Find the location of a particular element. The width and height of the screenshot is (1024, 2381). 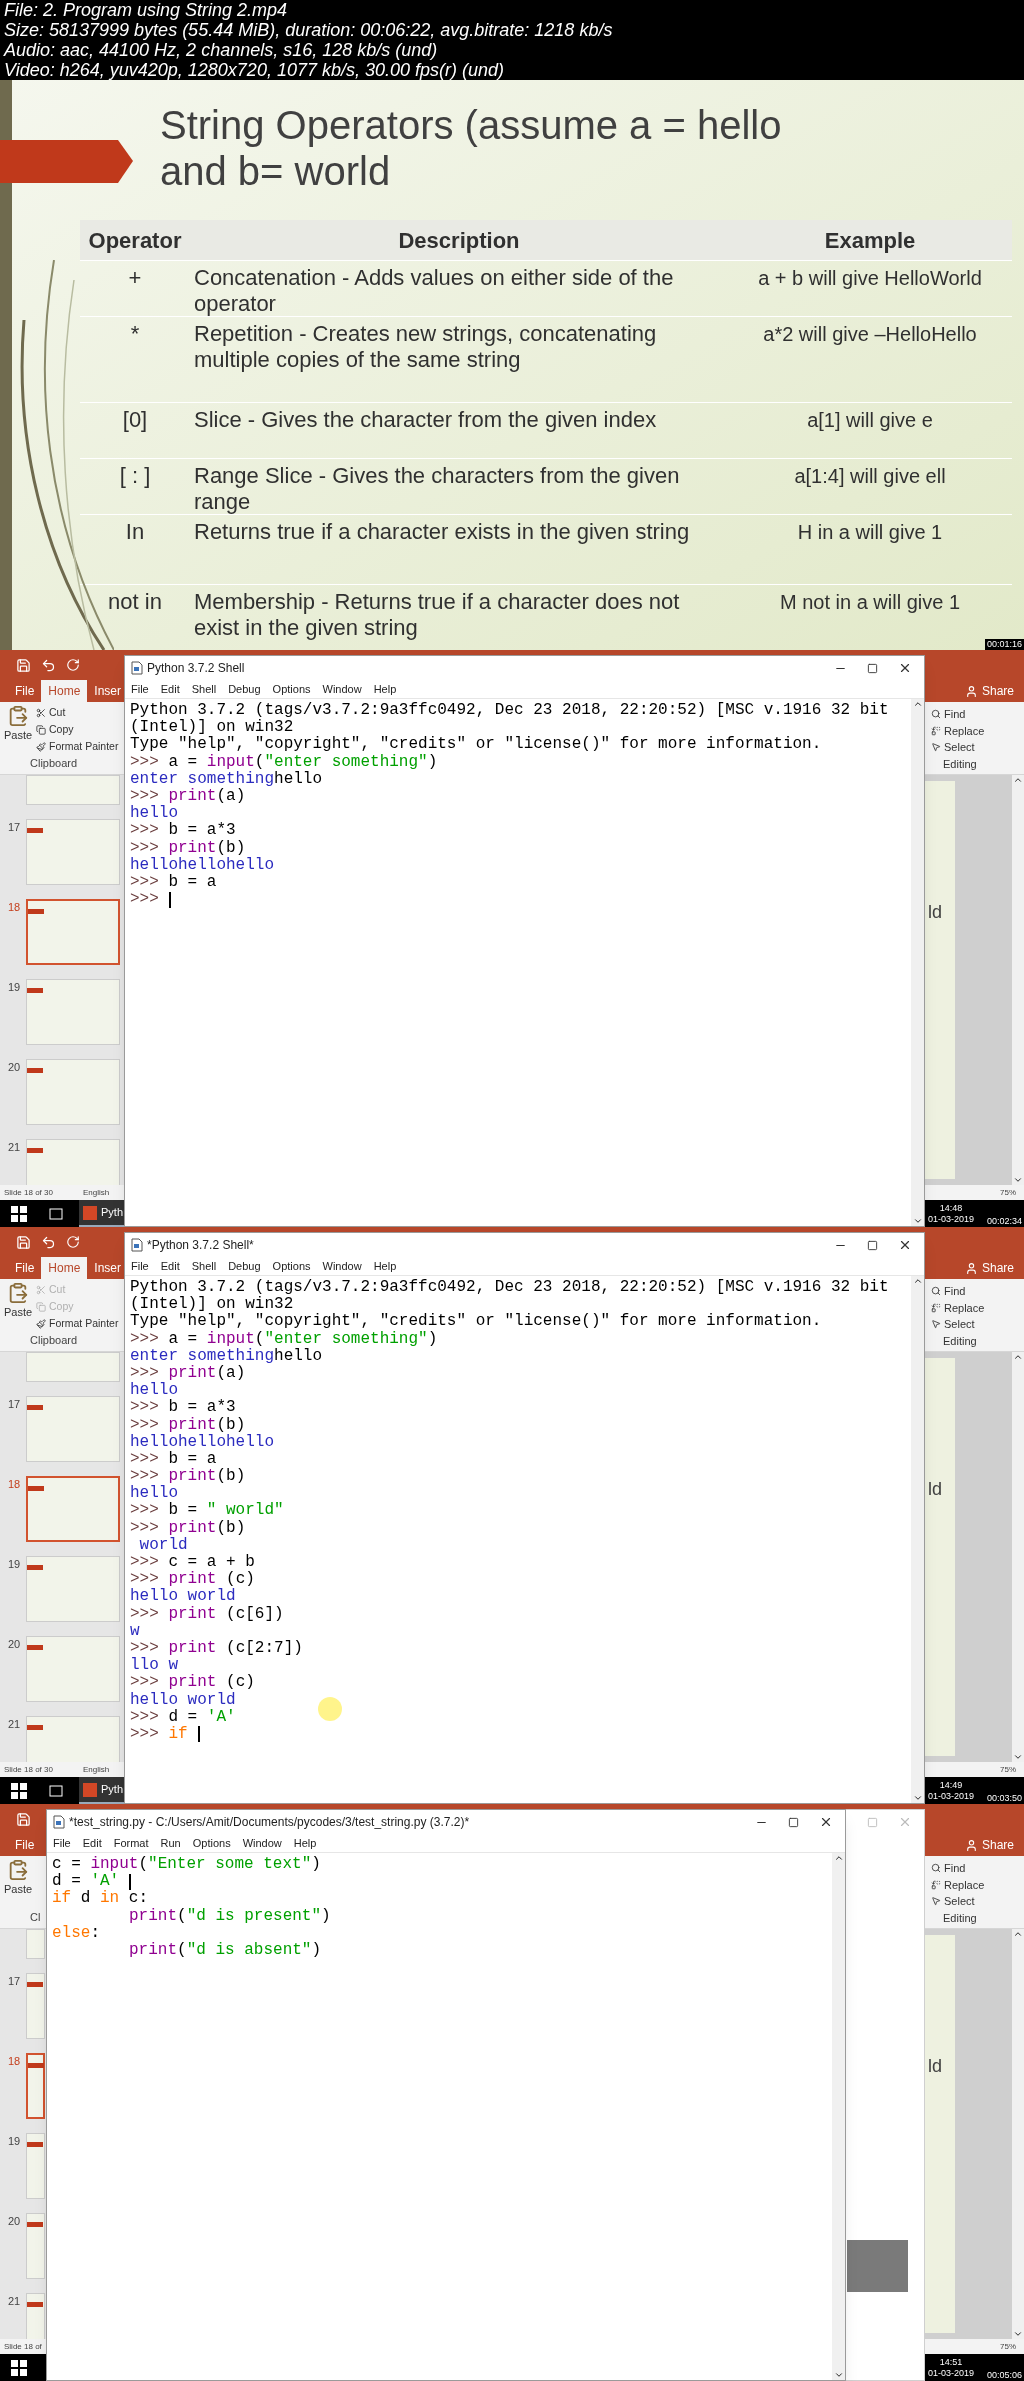

clipboard-command: Cut is located at coordinates (51, 713).